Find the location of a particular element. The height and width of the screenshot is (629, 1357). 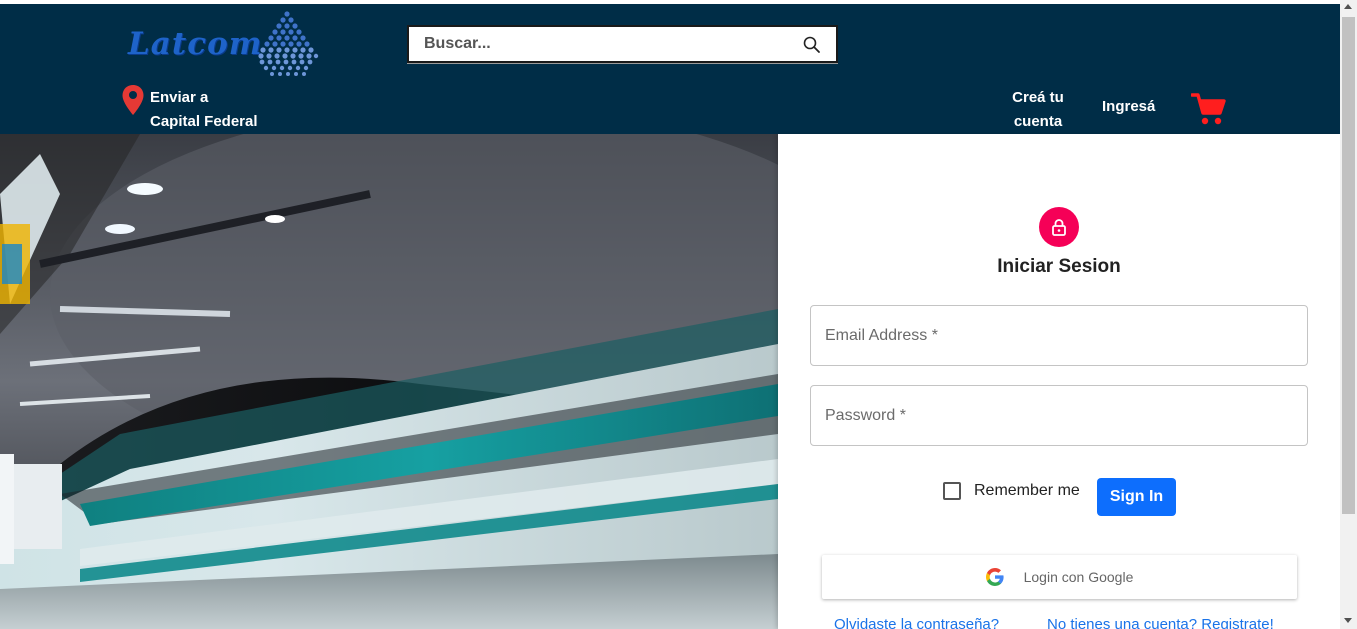

google-login-button: Login con Google is located at coordinates (1059, 577).